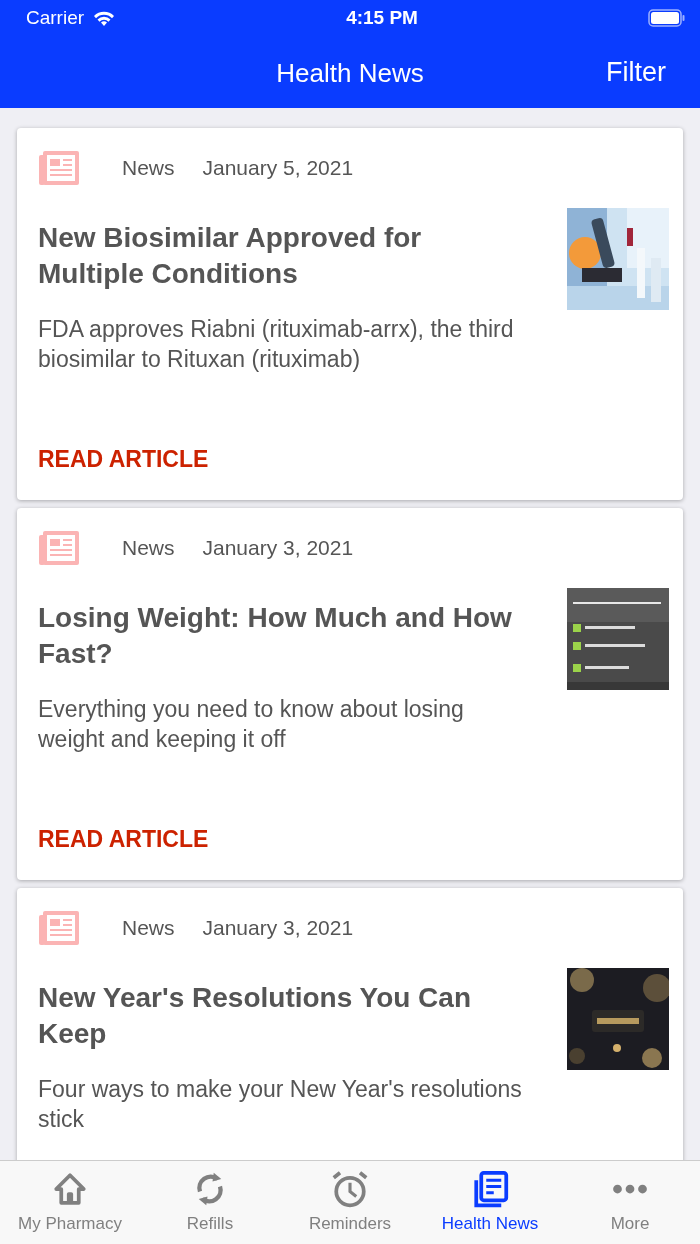  I want to click on filter-button: Filter, so click(636, 72).